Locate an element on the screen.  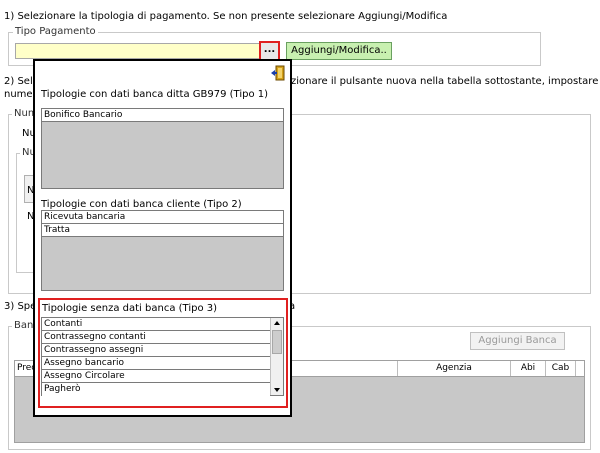
section2-list: Ricevuta bancaria Tratta is located at coordinates (162, 250).